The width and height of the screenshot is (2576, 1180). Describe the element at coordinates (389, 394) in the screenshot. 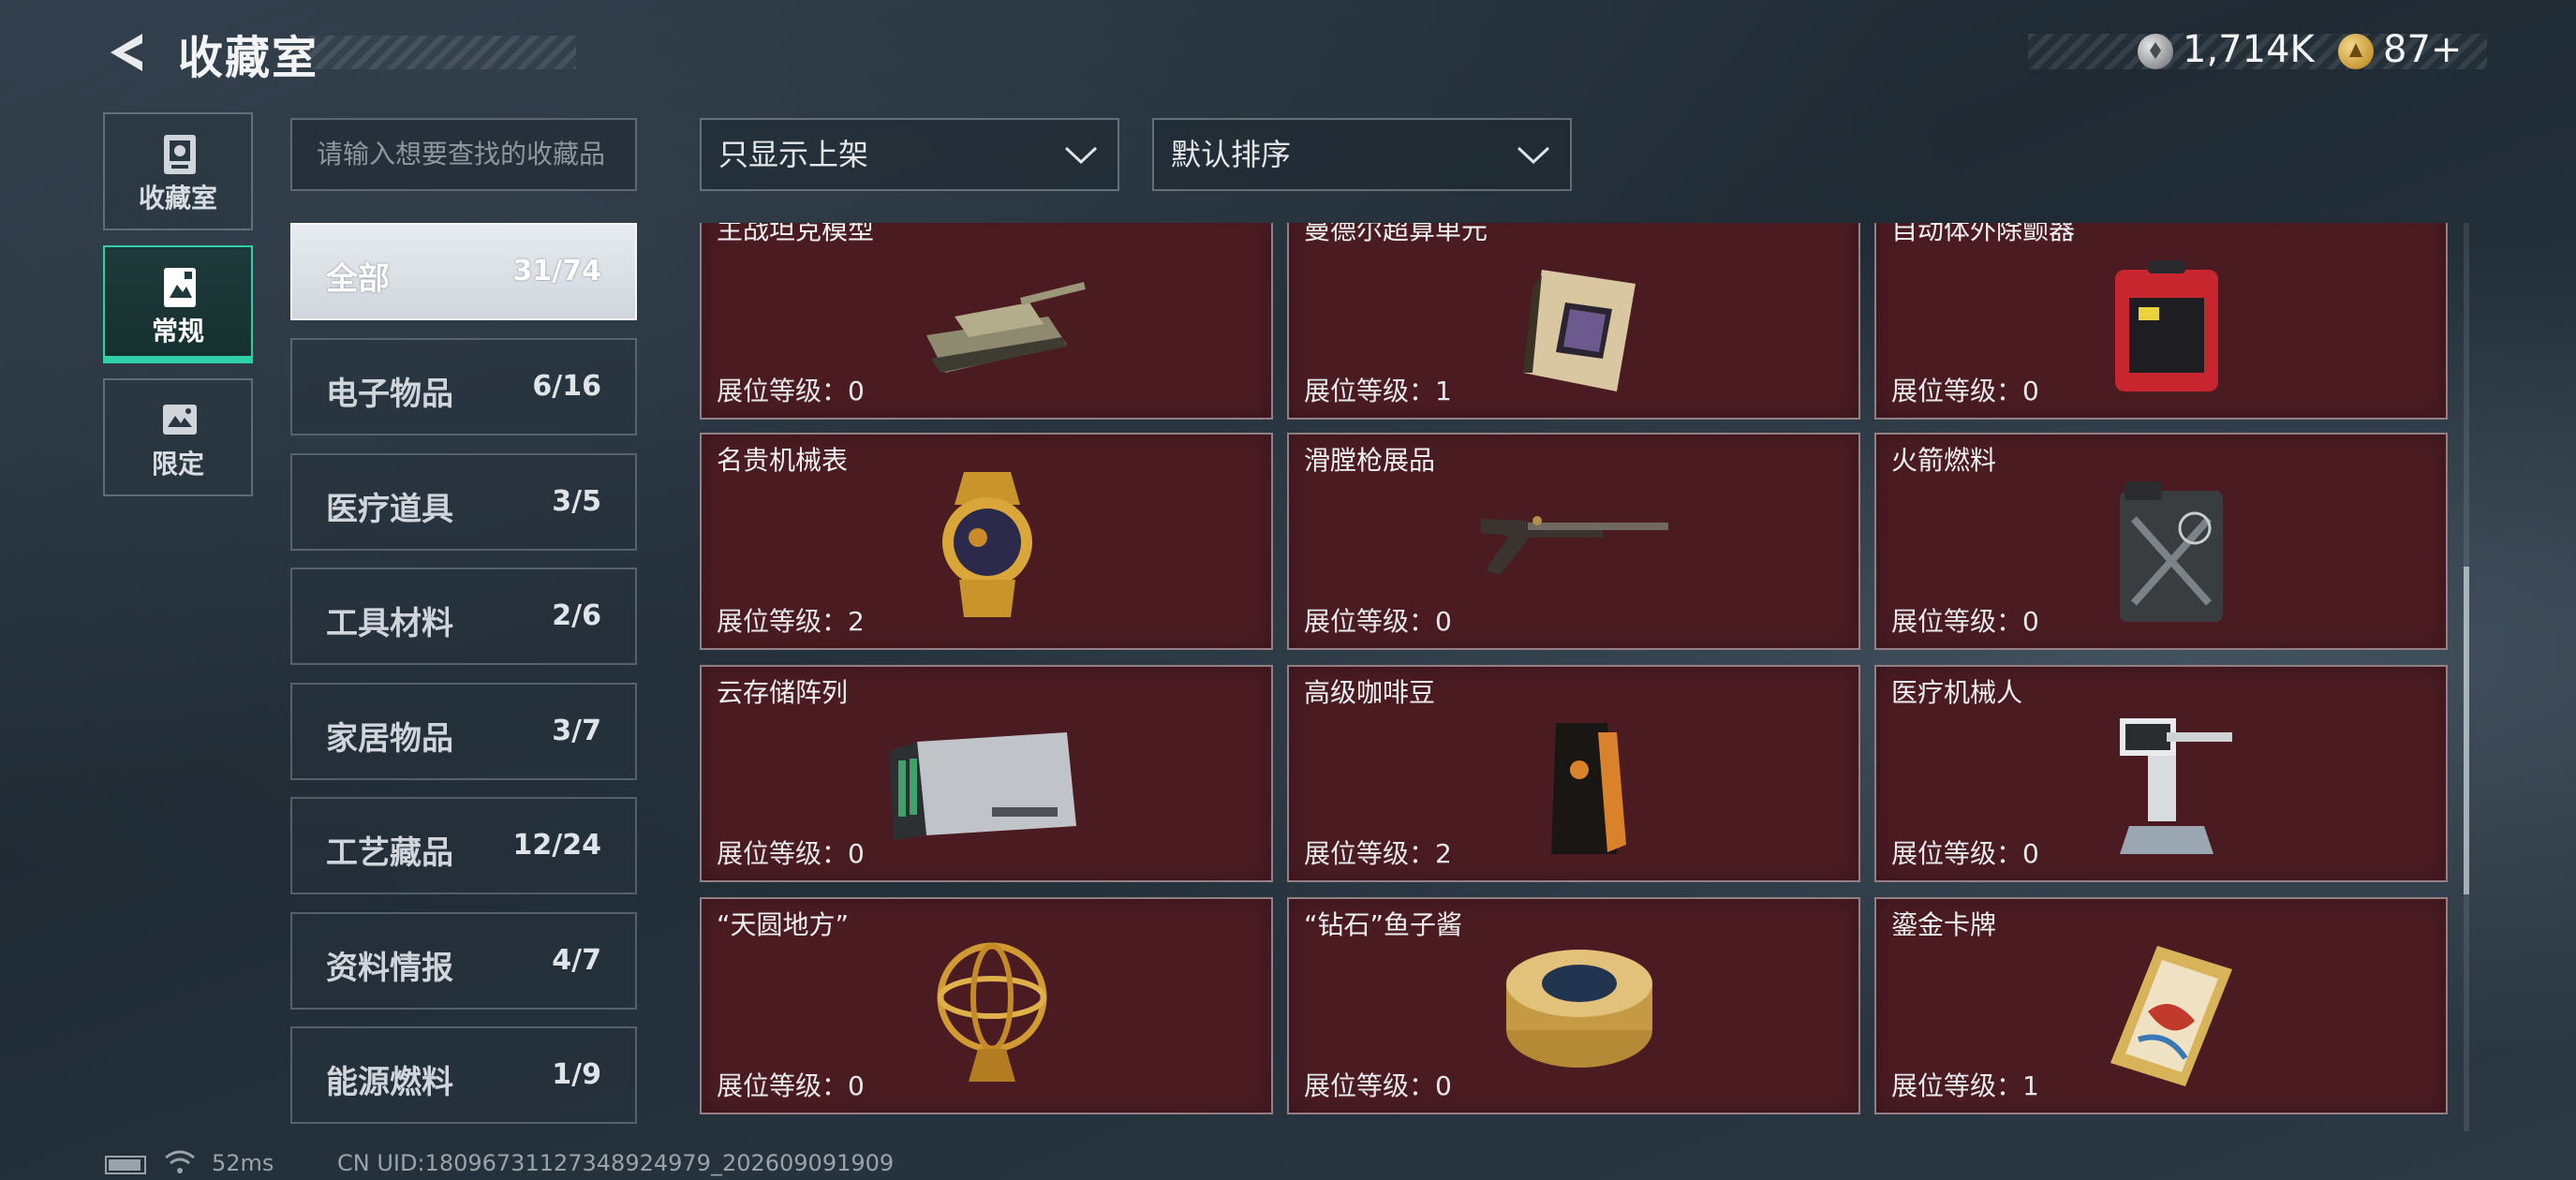

I see `category-name: 电子物品` at that location.